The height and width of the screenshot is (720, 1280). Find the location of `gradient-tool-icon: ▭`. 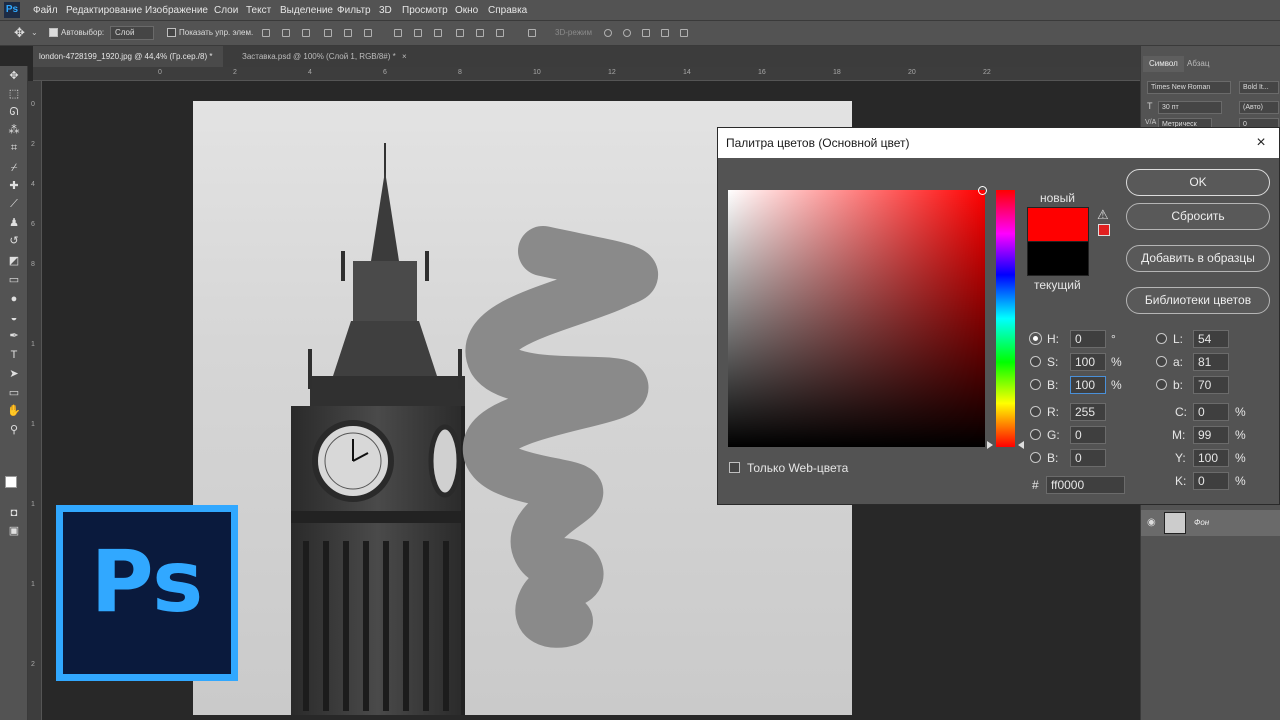

gradient-tool-icon: ▭ is located at coordinates (14, 280).